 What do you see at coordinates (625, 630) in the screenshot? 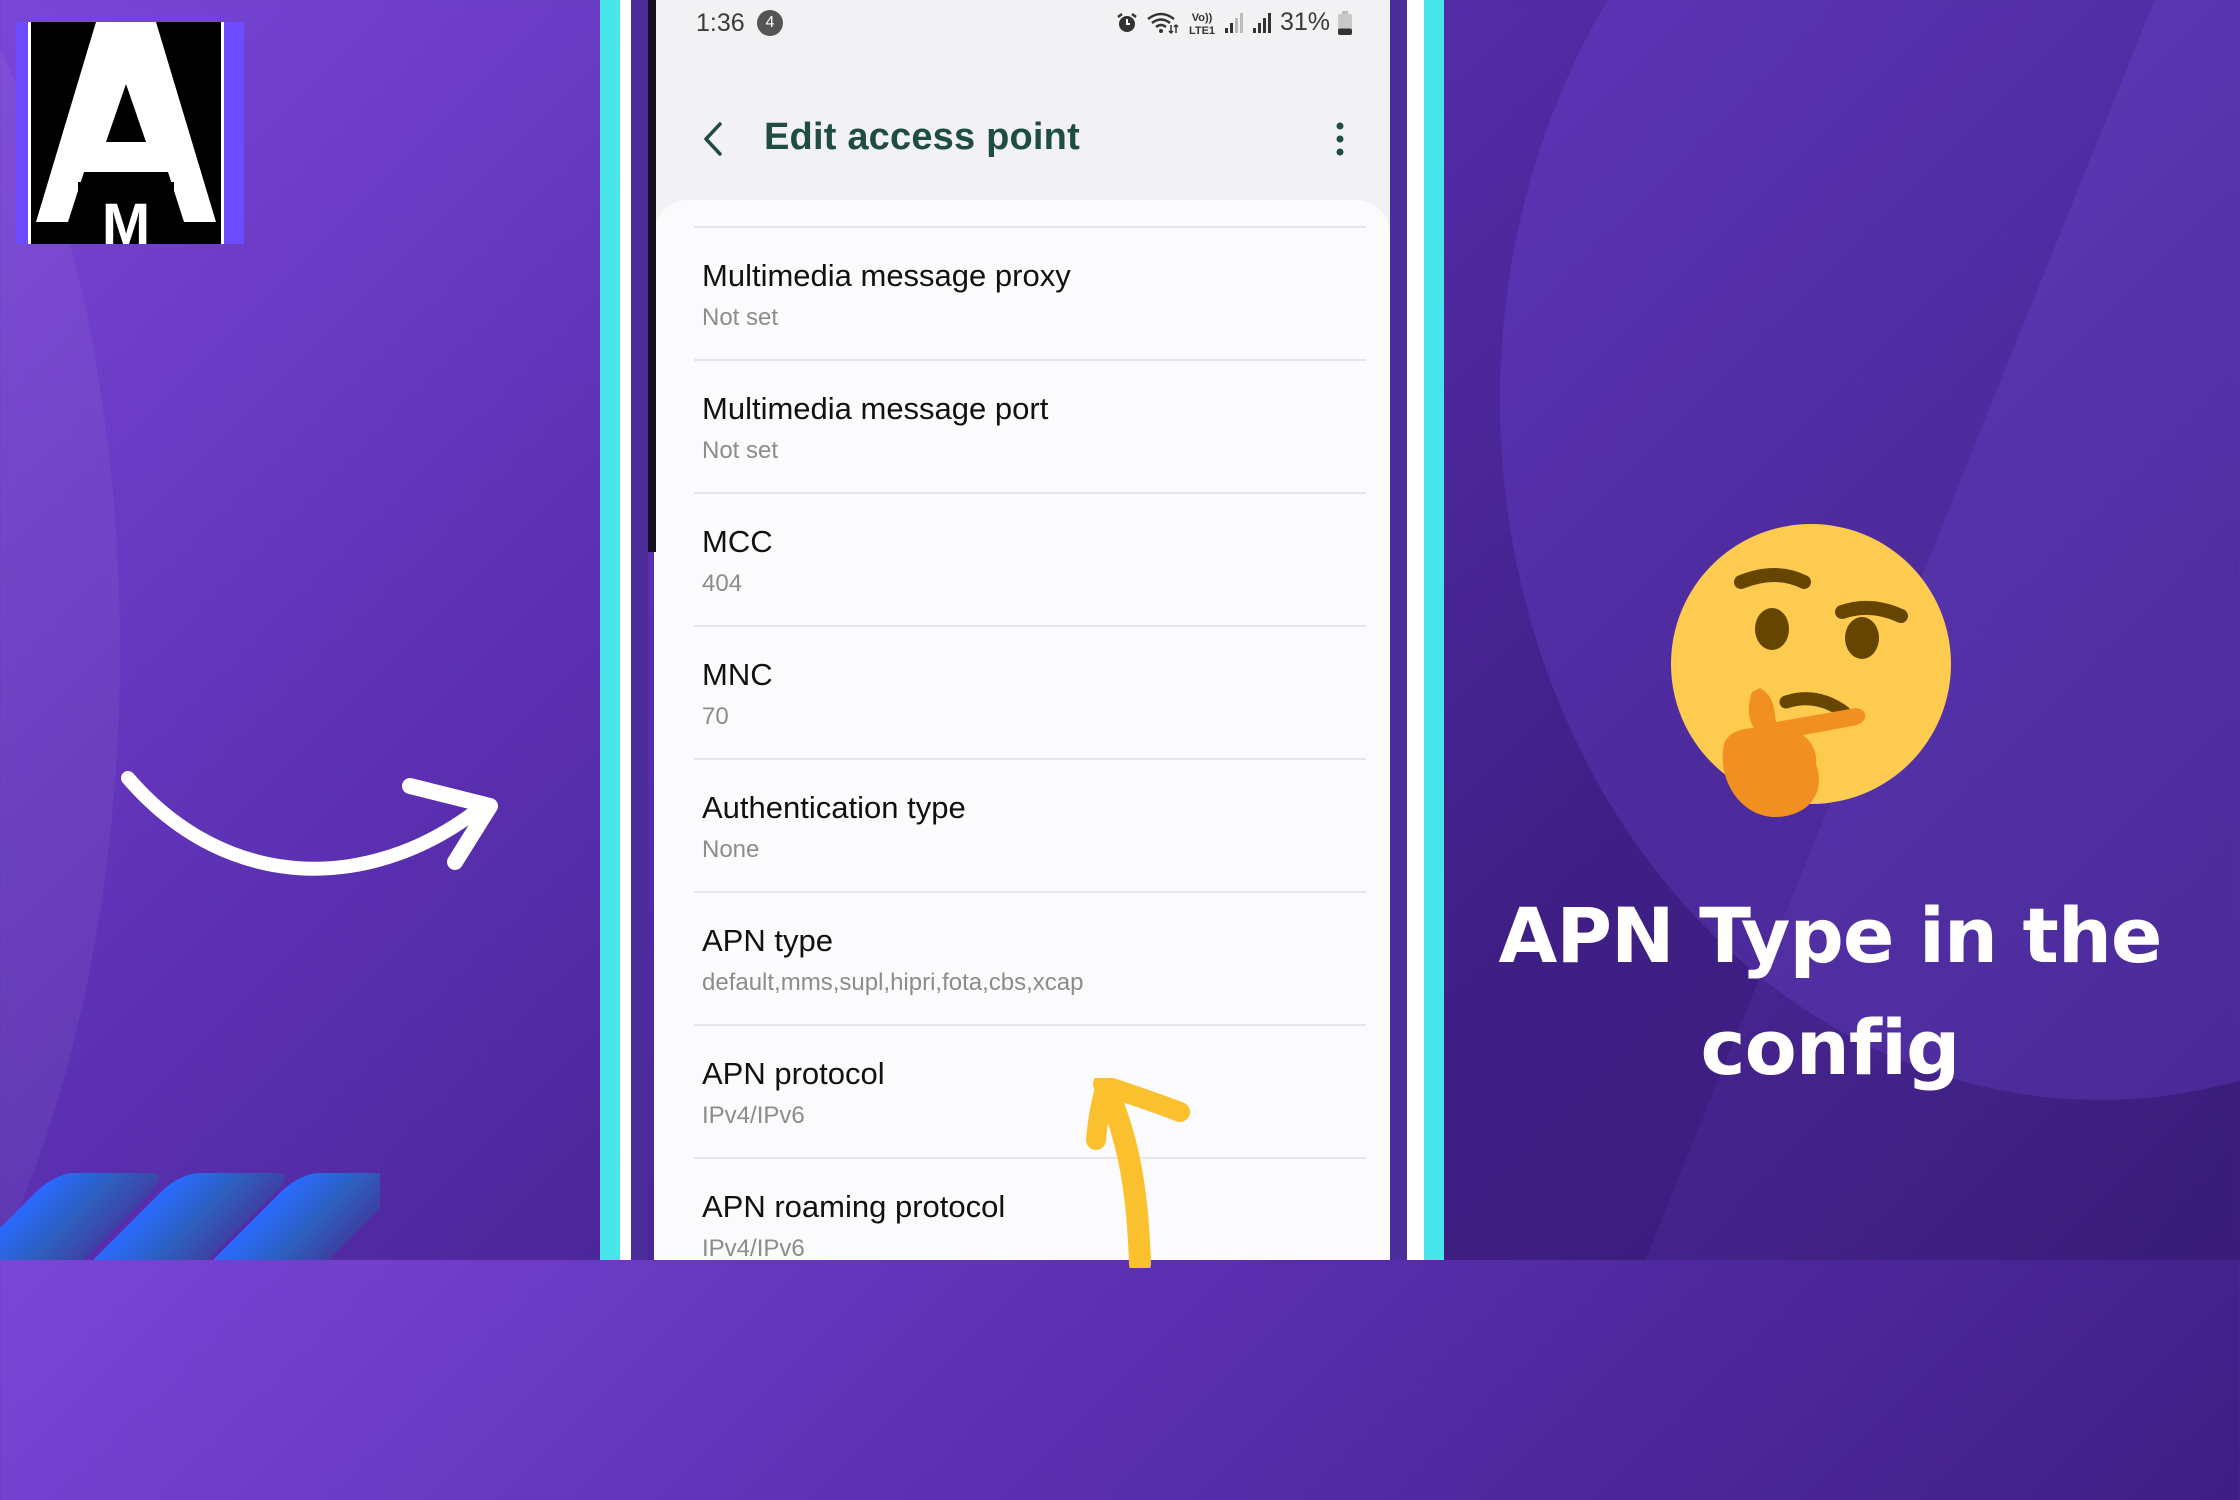
I see `frame-border-white-left` at bounding box center [625, 630].